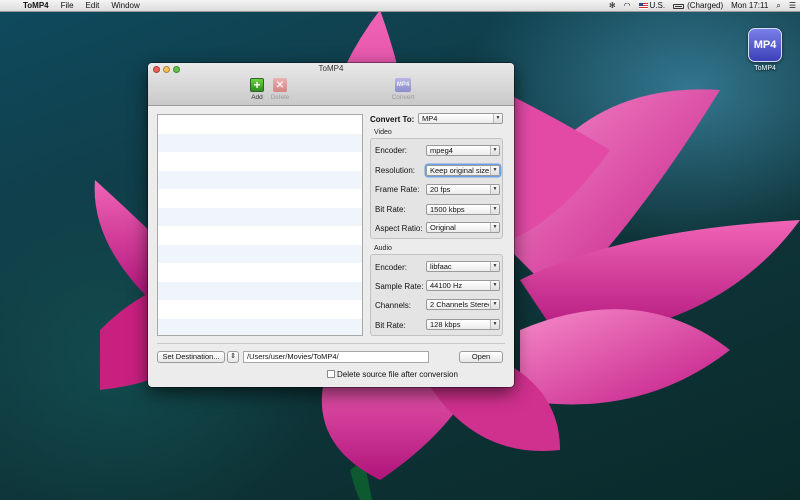 The image size is (800, 500). Describe the element at coordinates (627, 6) in the screenshot. I see `wifi-icon: ◠` at that location.